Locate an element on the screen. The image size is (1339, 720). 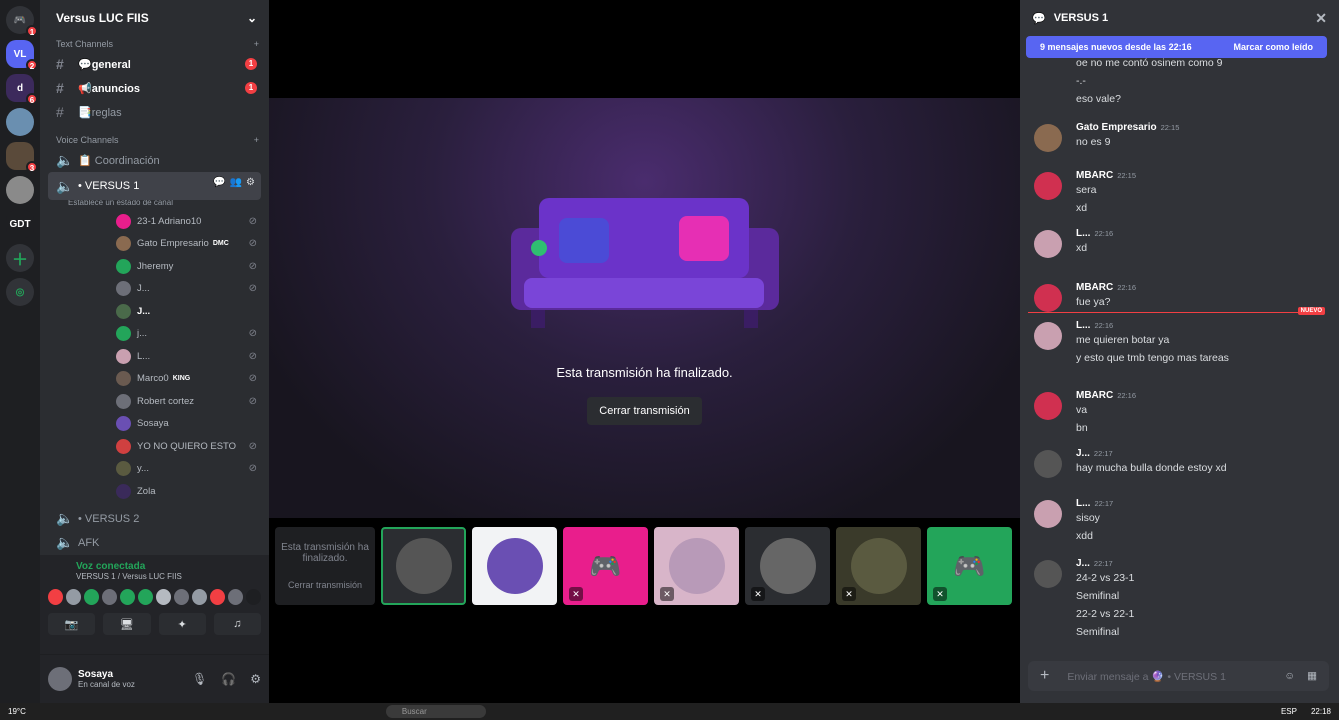
voice-channel-afk: 🔈 AFK is located at coordinates (154, 543).